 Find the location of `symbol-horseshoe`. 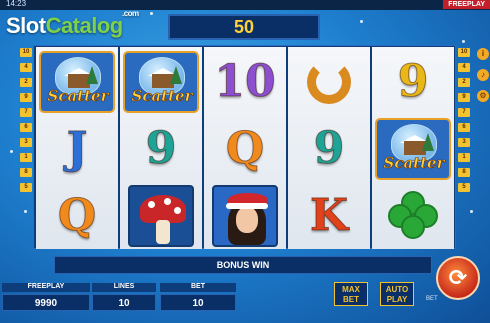

symbol-horseshoe is located at coordinates (329, 81).